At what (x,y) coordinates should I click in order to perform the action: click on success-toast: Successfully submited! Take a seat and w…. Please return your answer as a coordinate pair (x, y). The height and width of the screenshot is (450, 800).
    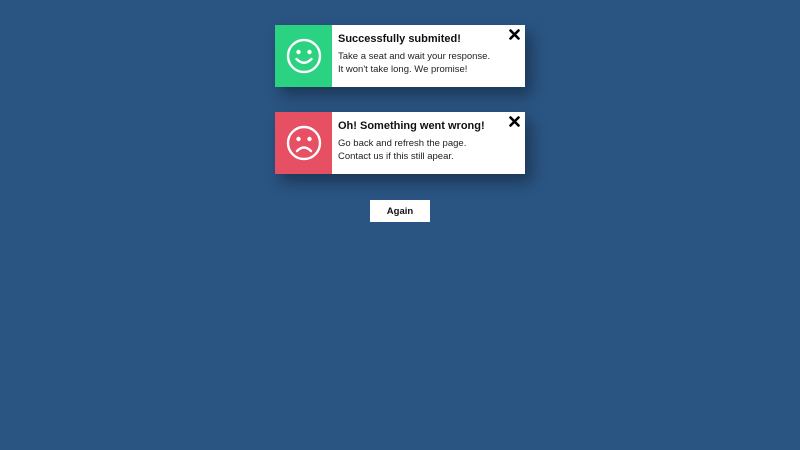
    Looking at the image, I should click on (400, 56).